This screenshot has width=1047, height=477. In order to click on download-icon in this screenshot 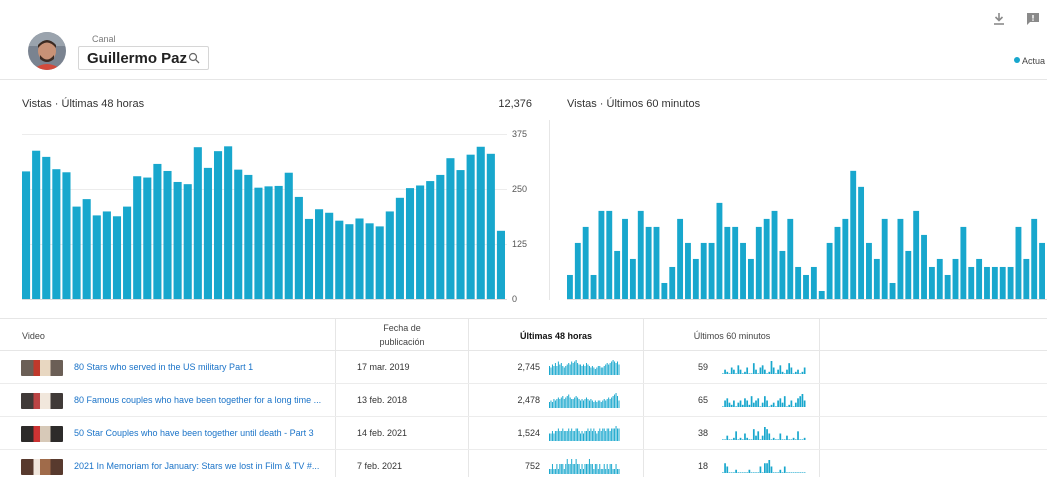, I will do `click(999, 19)`.